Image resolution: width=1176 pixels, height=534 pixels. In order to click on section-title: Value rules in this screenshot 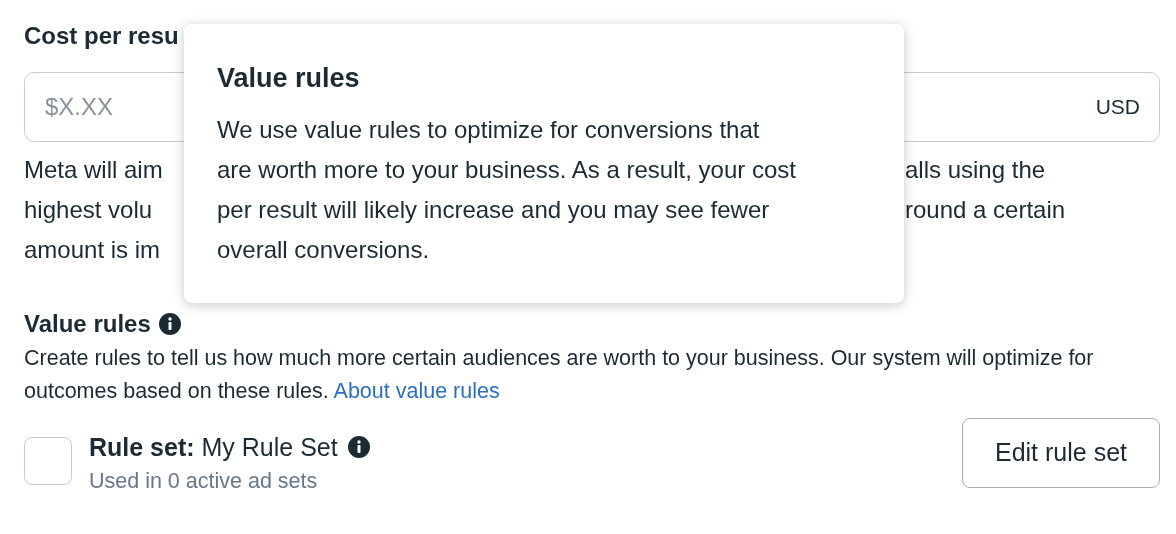, I will do `click(87, 324)`.